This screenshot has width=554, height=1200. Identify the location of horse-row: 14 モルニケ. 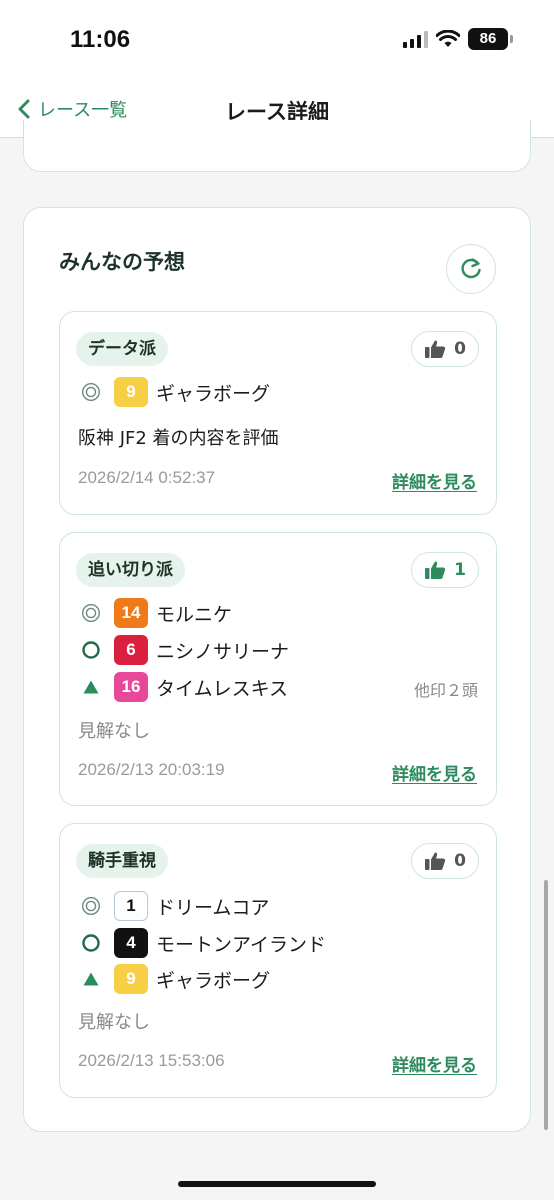
(156, 613).